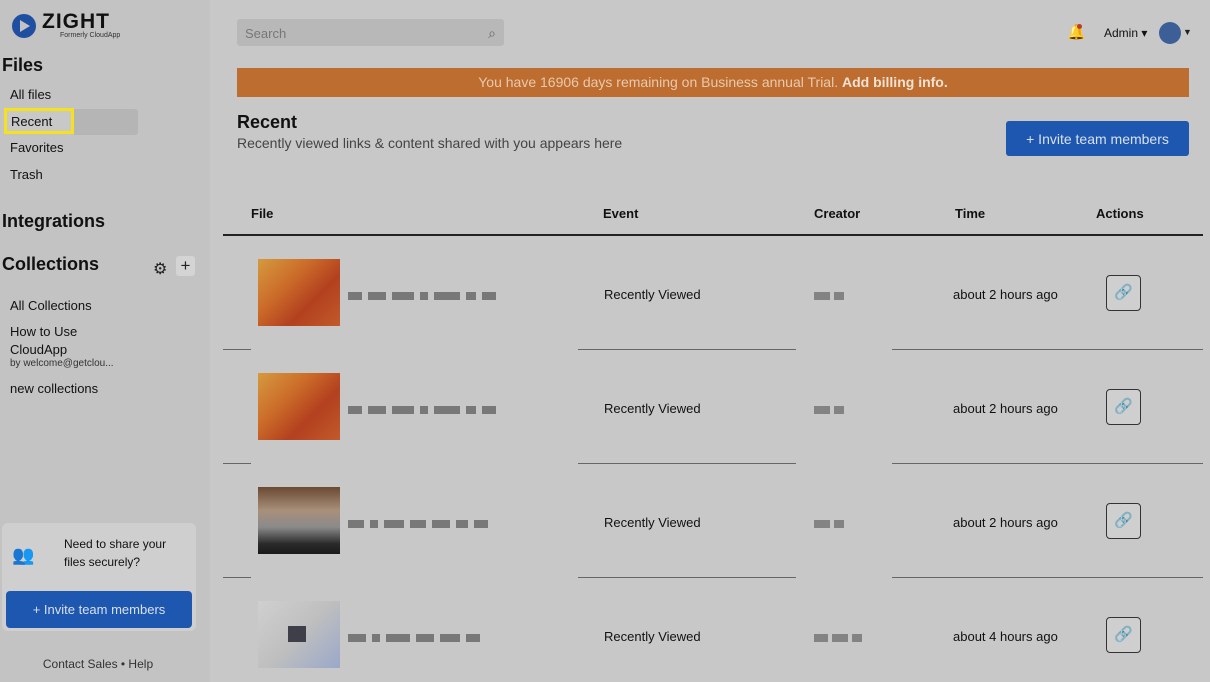 This screenshot has width=1210, height=682. What do you see at coordinates (51, 305) in the screenshot?
I see `collection-all: All Collections` at bounding box center [51, 305].